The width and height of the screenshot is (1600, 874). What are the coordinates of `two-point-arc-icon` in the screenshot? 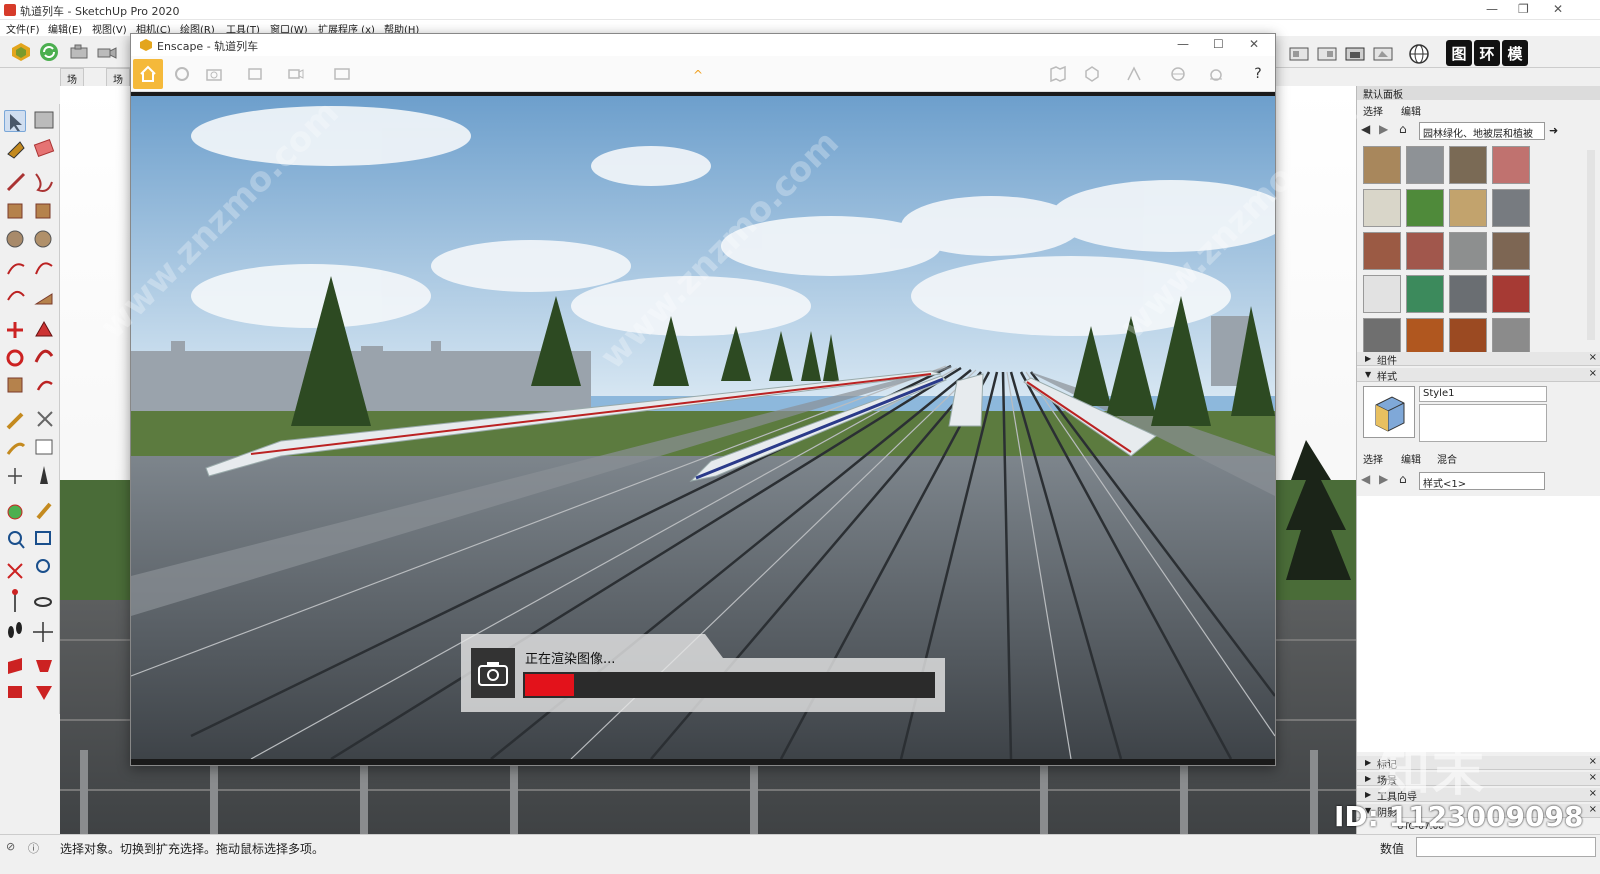 It's located at (43, 269).